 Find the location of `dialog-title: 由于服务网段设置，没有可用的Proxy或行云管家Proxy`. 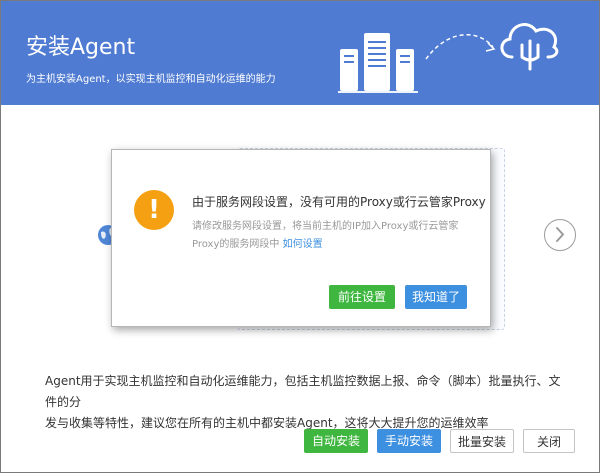

dialog-title: 由于服务网段设置，没有可用的Proxy或行云管家Proxy is located at coordinates (339, 202).